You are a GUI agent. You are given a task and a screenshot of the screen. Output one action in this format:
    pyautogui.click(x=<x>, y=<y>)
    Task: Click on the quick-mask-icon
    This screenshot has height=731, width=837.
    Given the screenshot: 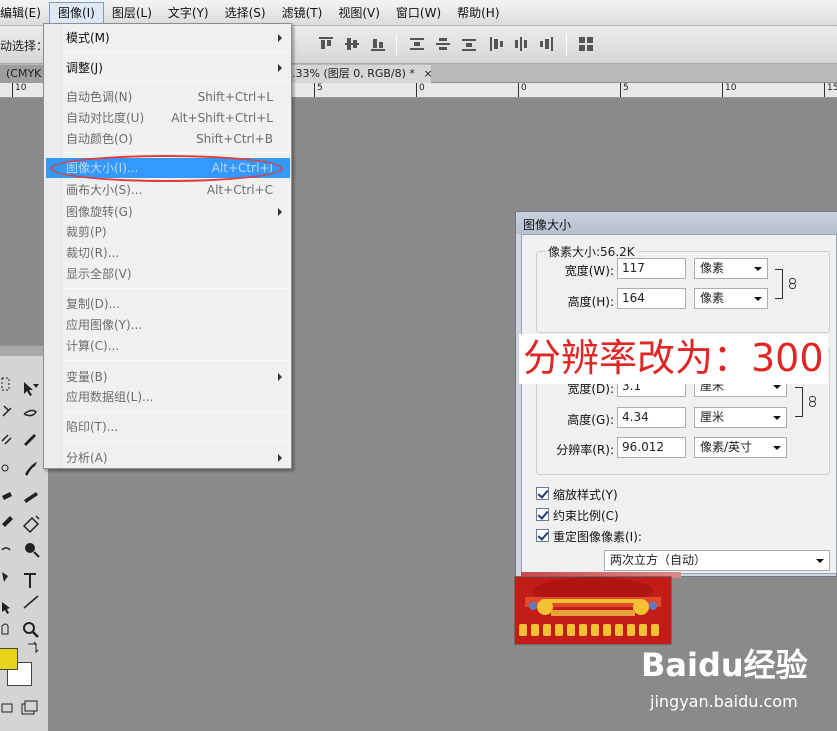 What is the action you would take?
    pyautogui.click(x=7, y=708)
    